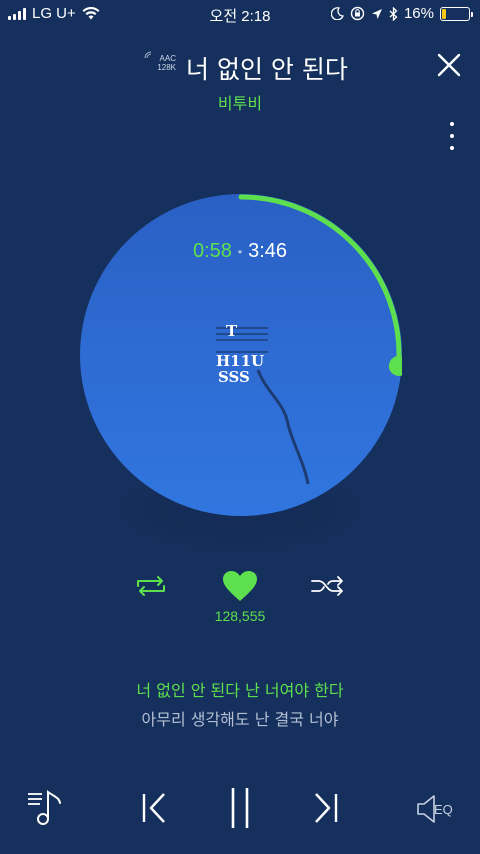 Image resolution: width=480 pixels, height=854 pixels. Describe the element at coordinates (240, 718) in the screenshot. I see `lyric-next-line: 아무리 생각해도 난 결국 너야` at that location.